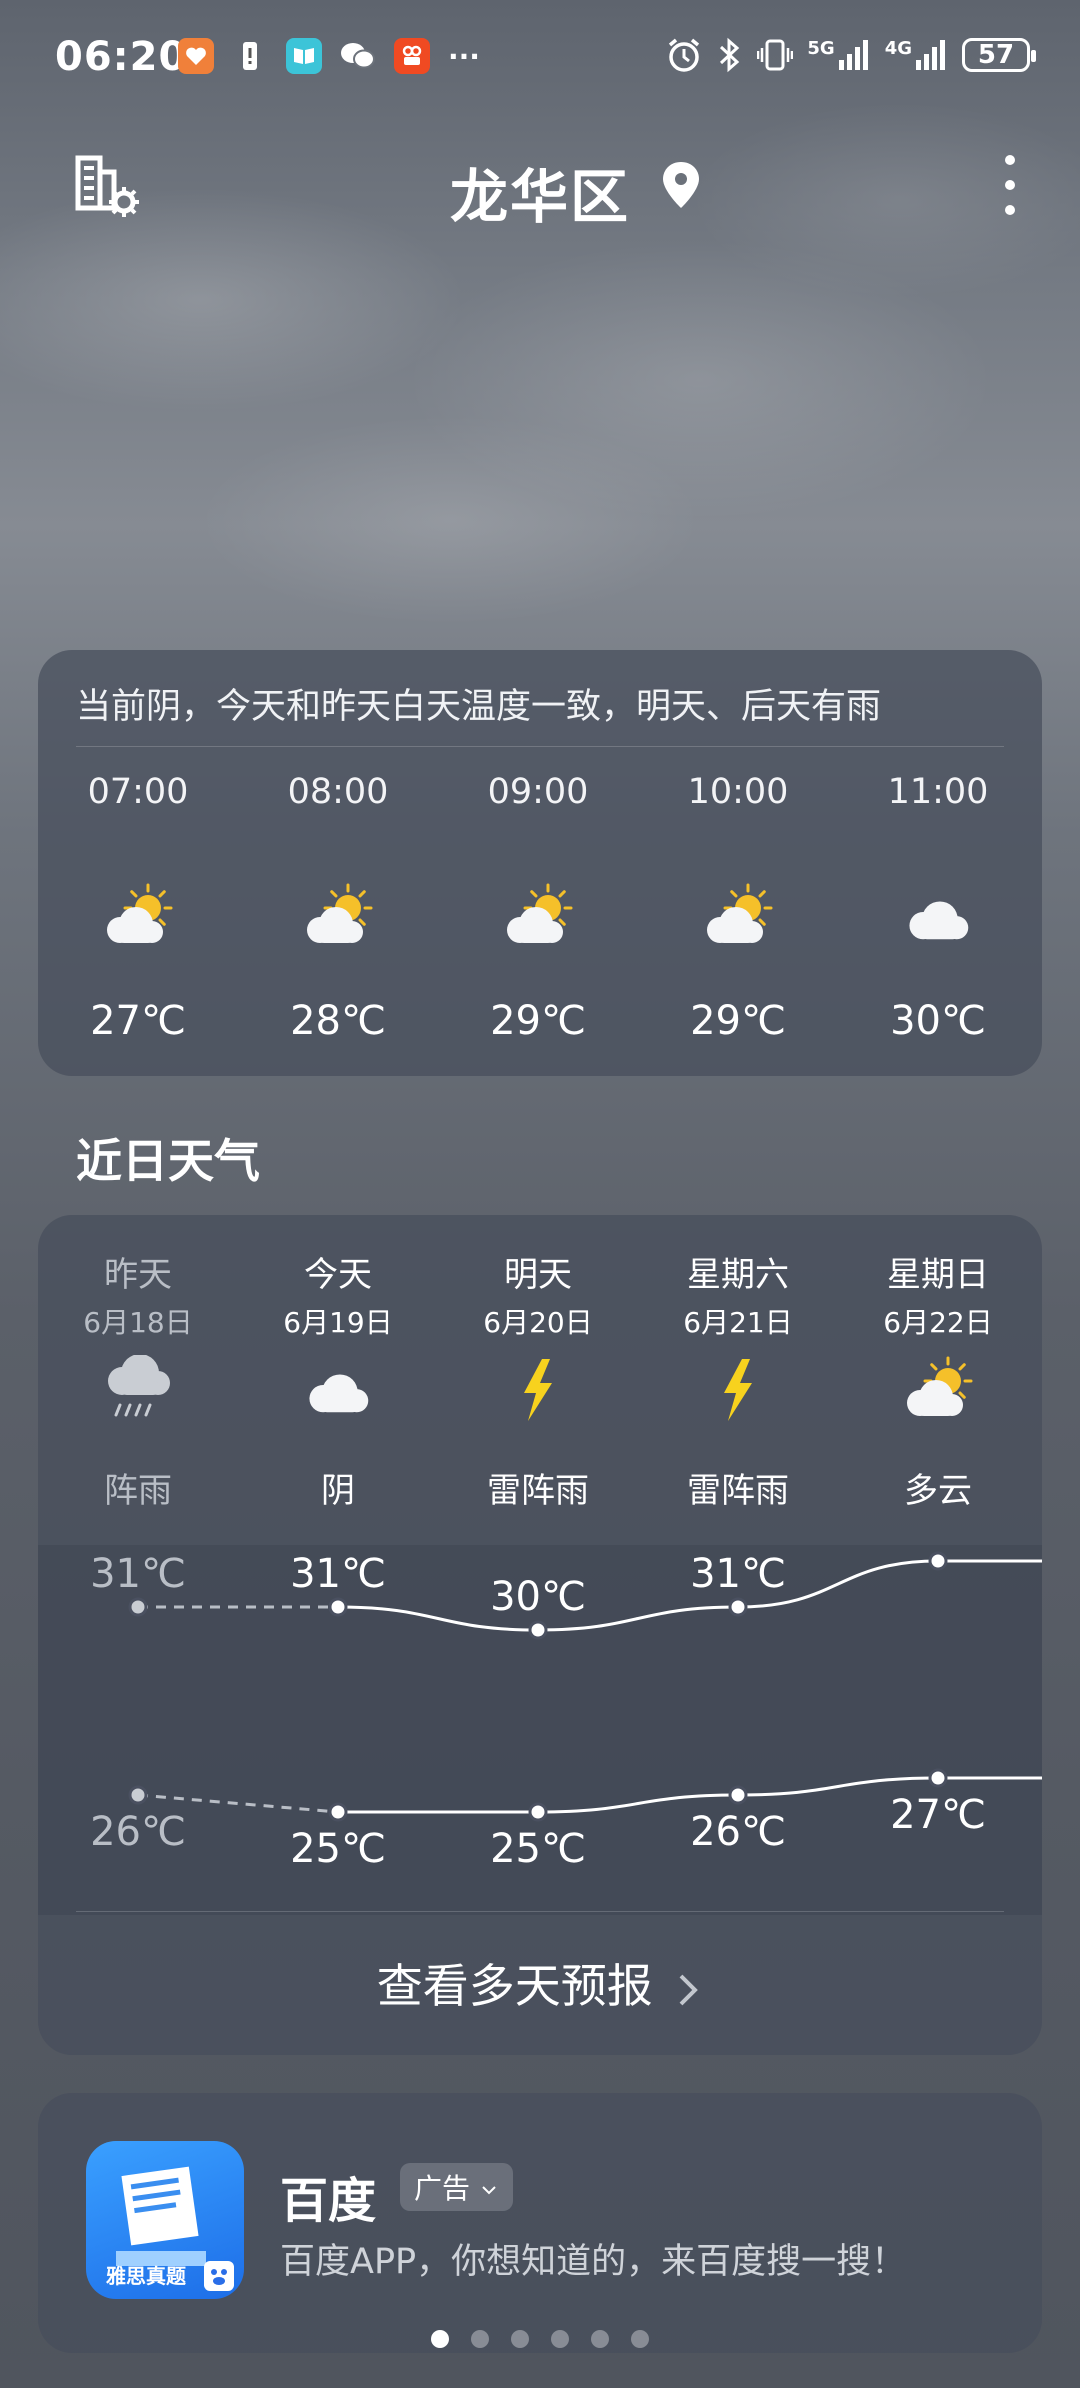  I want to click on kuaishou-icon, so click(412, 56).